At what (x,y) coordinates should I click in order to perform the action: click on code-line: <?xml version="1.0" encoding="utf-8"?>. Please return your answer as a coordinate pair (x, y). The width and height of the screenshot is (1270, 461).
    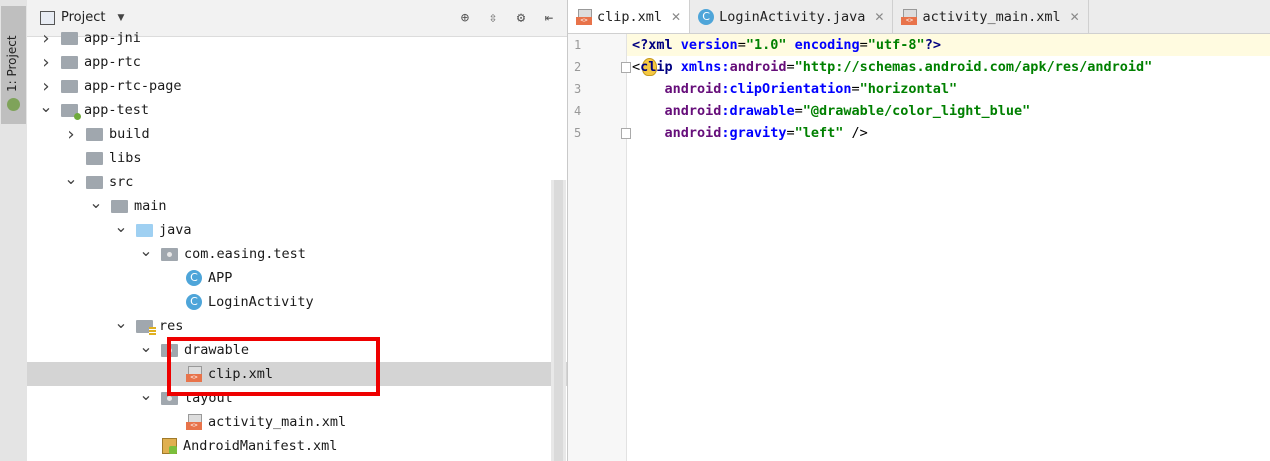
    Looking at the image, I should click on (786, 45).